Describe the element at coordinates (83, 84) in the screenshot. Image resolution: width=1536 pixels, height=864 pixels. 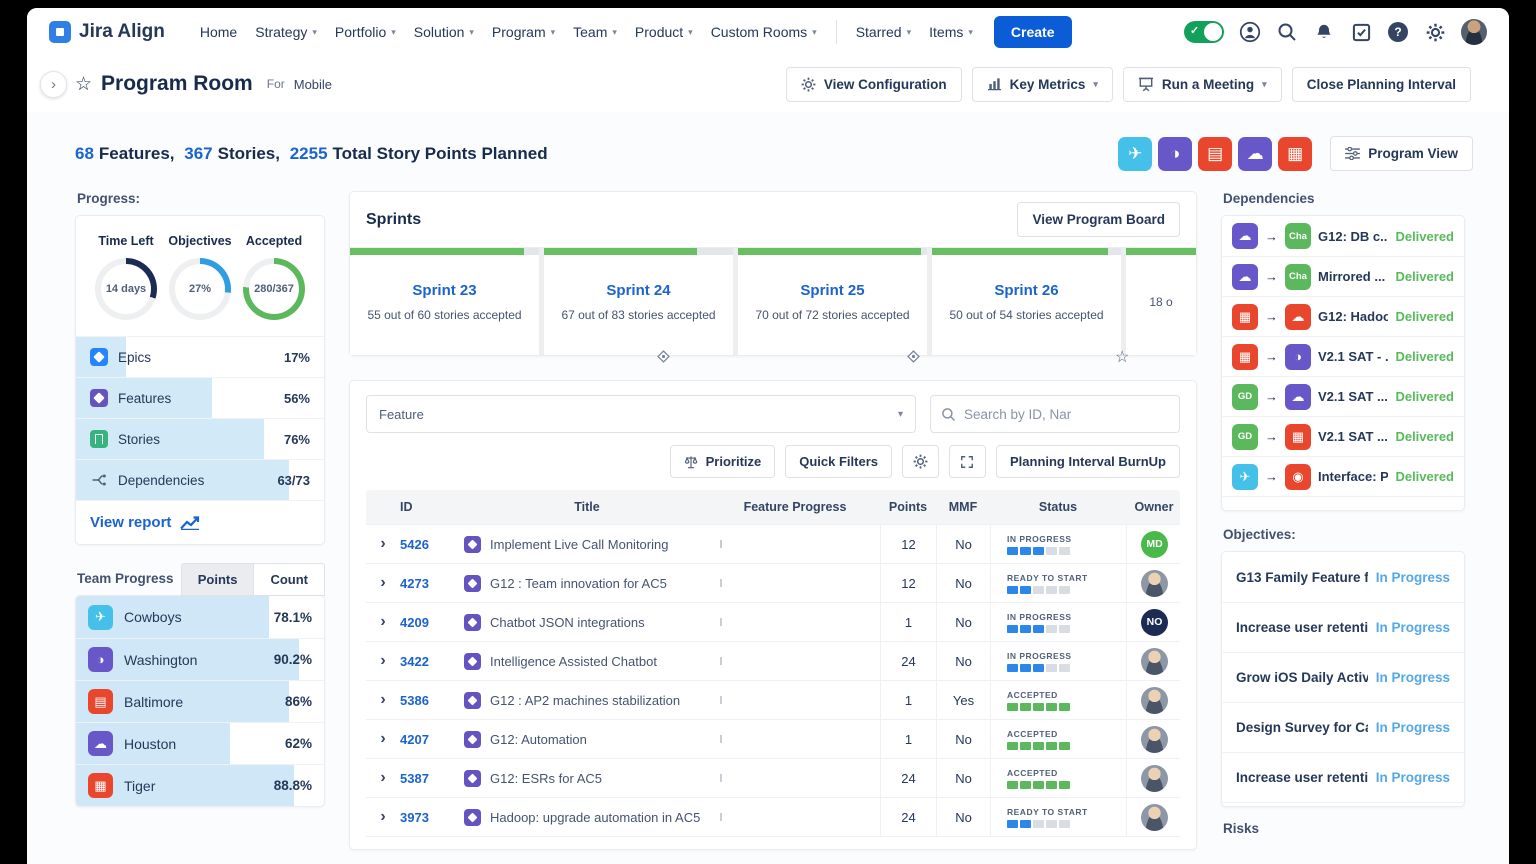
I see `favorite-star-icon: ☆` at that location.